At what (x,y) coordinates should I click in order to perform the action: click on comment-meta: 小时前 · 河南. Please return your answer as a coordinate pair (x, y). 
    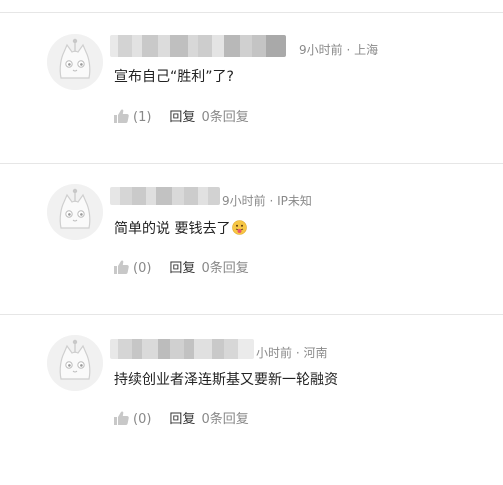
    Looking at the image, I should click on (292, 353).